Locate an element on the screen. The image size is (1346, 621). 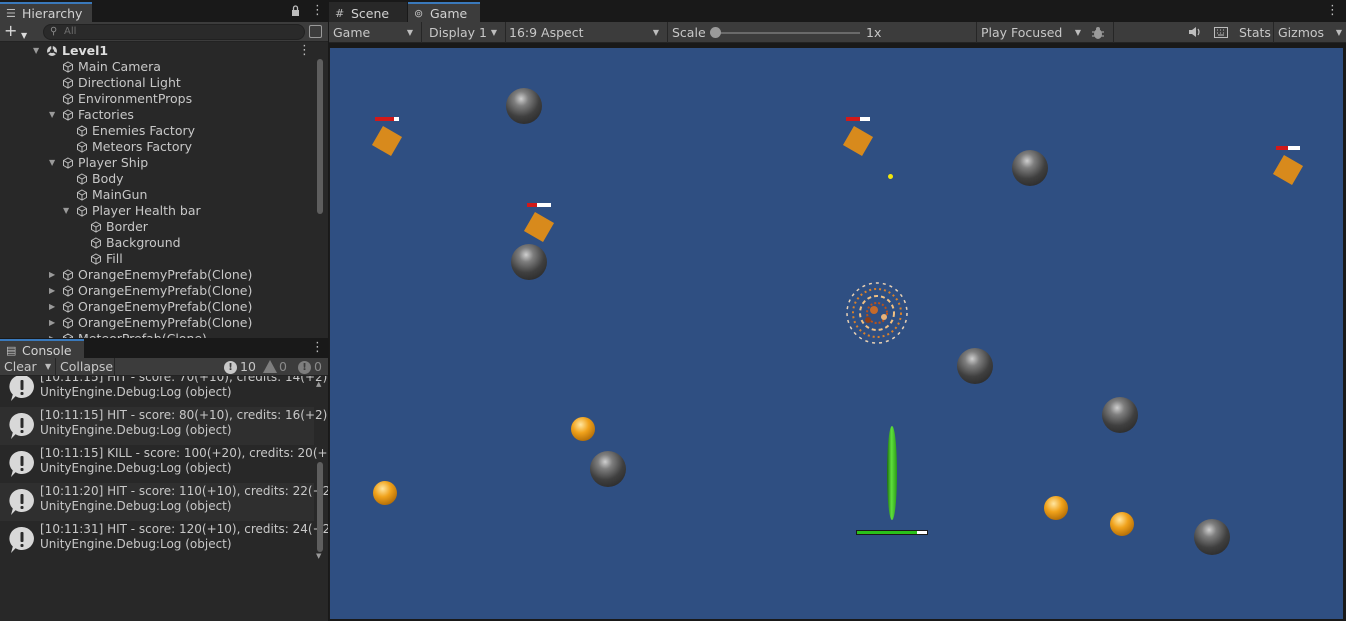
meteor is located at coordinates (1212, 537).